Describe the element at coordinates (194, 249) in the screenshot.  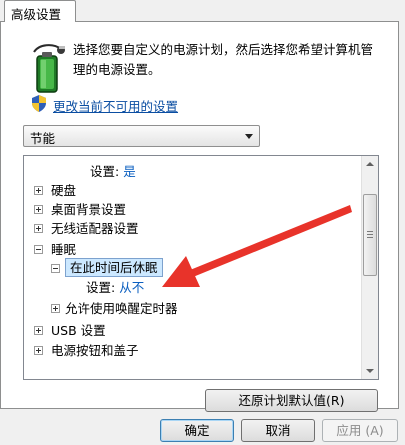
I see `tree-item-sleep: 睡眠` at that location.